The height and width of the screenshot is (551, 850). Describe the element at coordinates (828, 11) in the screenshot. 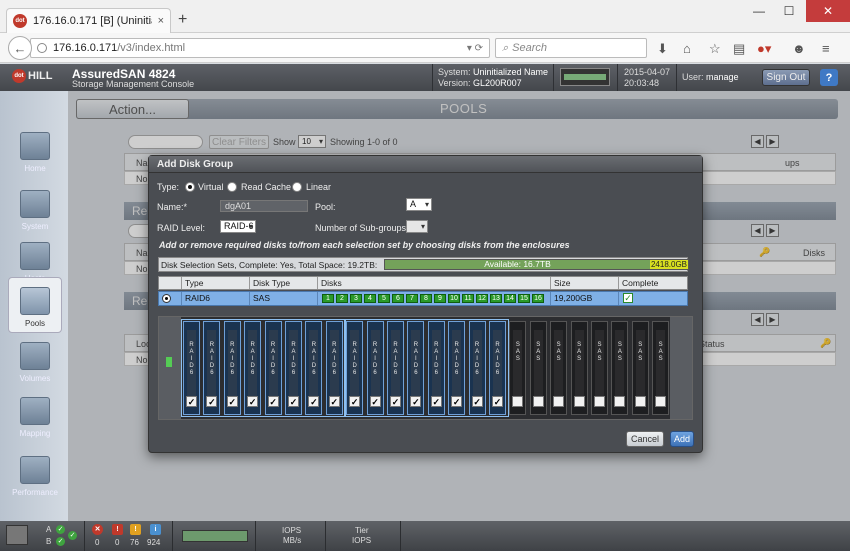

I see `window-close-button: ✕` at that location.